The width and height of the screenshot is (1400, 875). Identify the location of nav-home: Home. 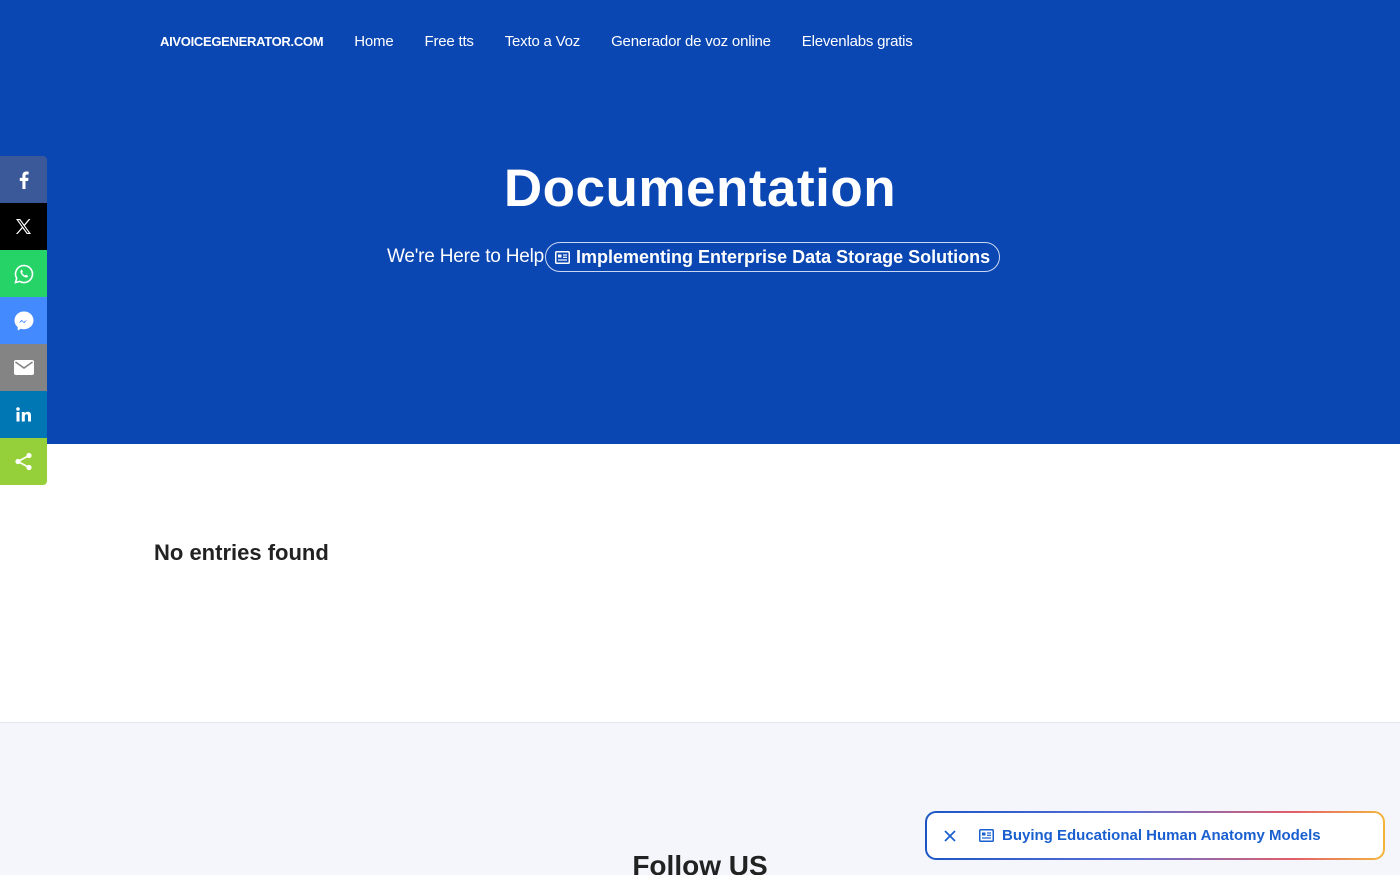
(373, 41).